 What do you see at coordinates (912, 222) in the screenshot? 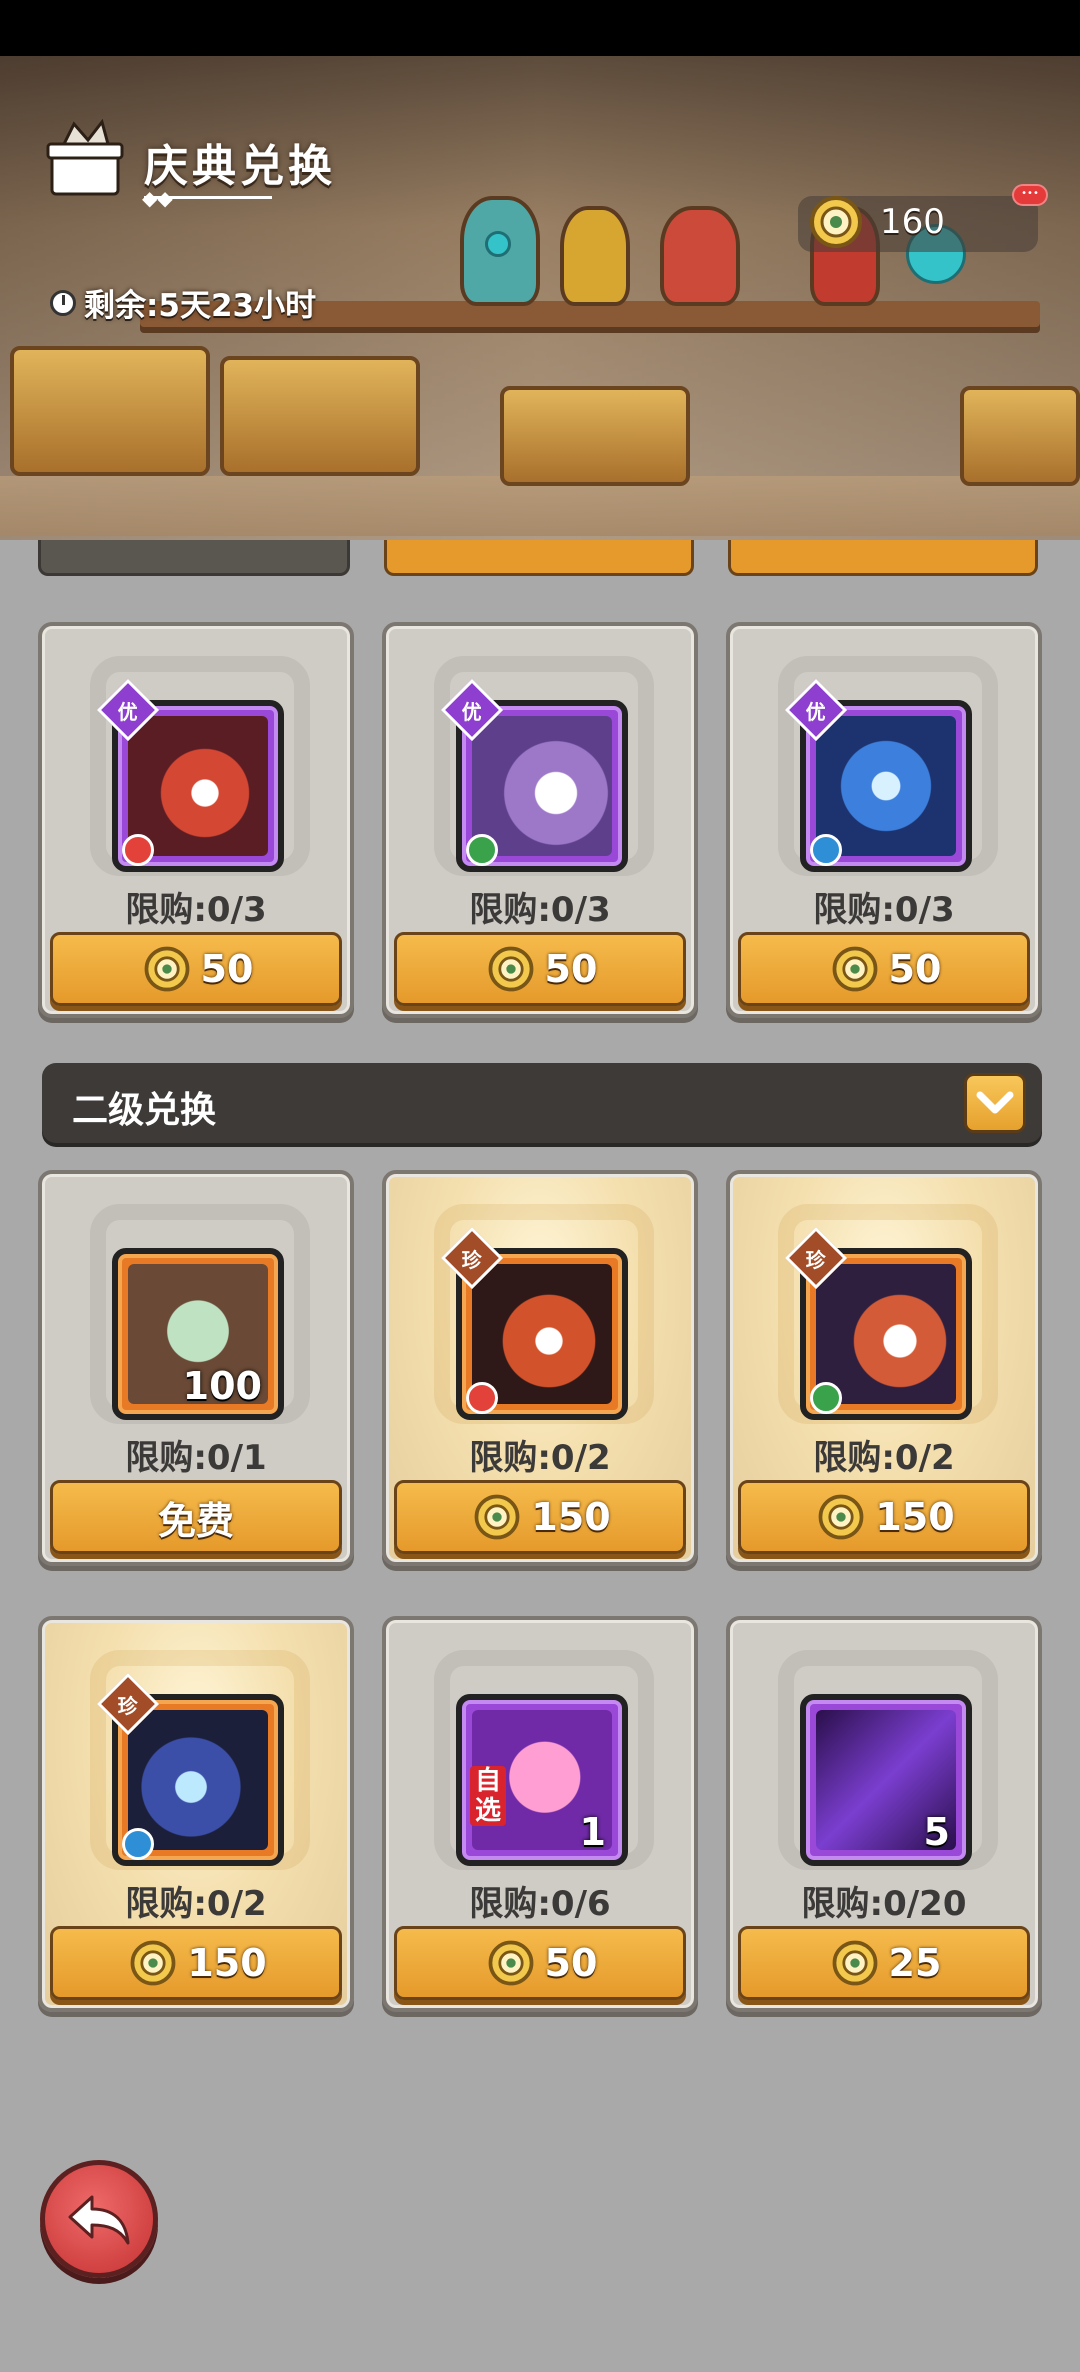
I see `currency-value: 160` at bounding box center [912, 222].